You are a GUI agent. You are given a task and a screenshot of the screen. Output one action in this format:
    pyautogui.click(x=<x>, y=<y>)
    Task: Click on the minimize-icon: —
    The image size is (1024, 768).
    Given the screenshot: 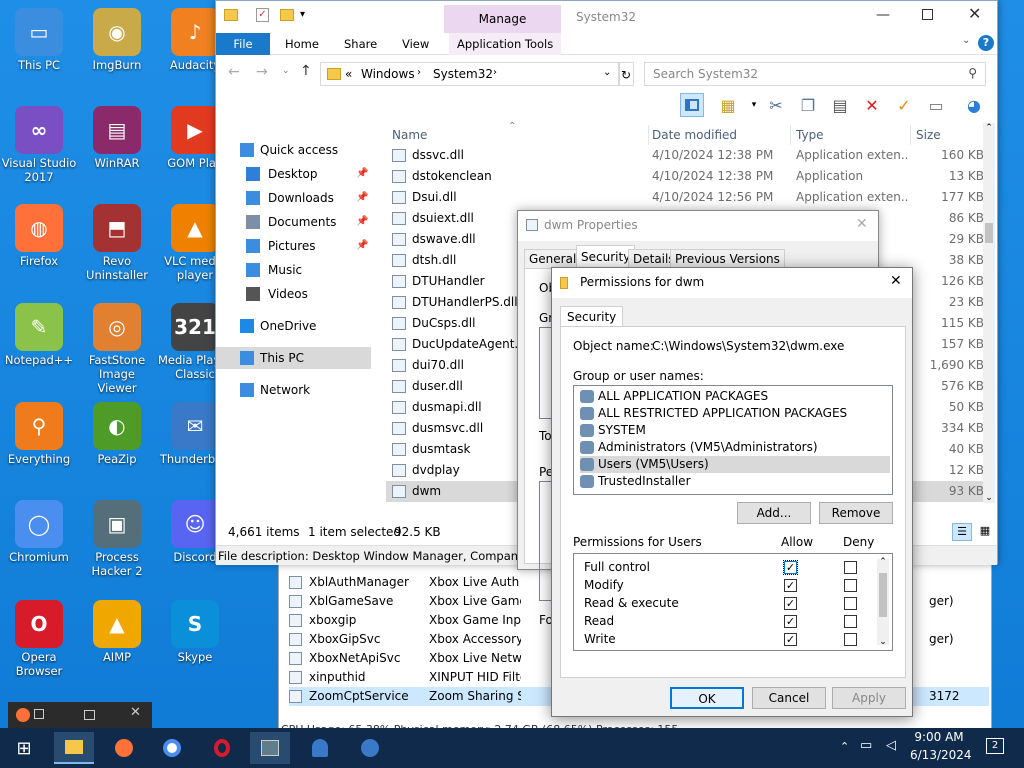 What is the action you would take?
    pyautogui.click(x=883, y=15)
    